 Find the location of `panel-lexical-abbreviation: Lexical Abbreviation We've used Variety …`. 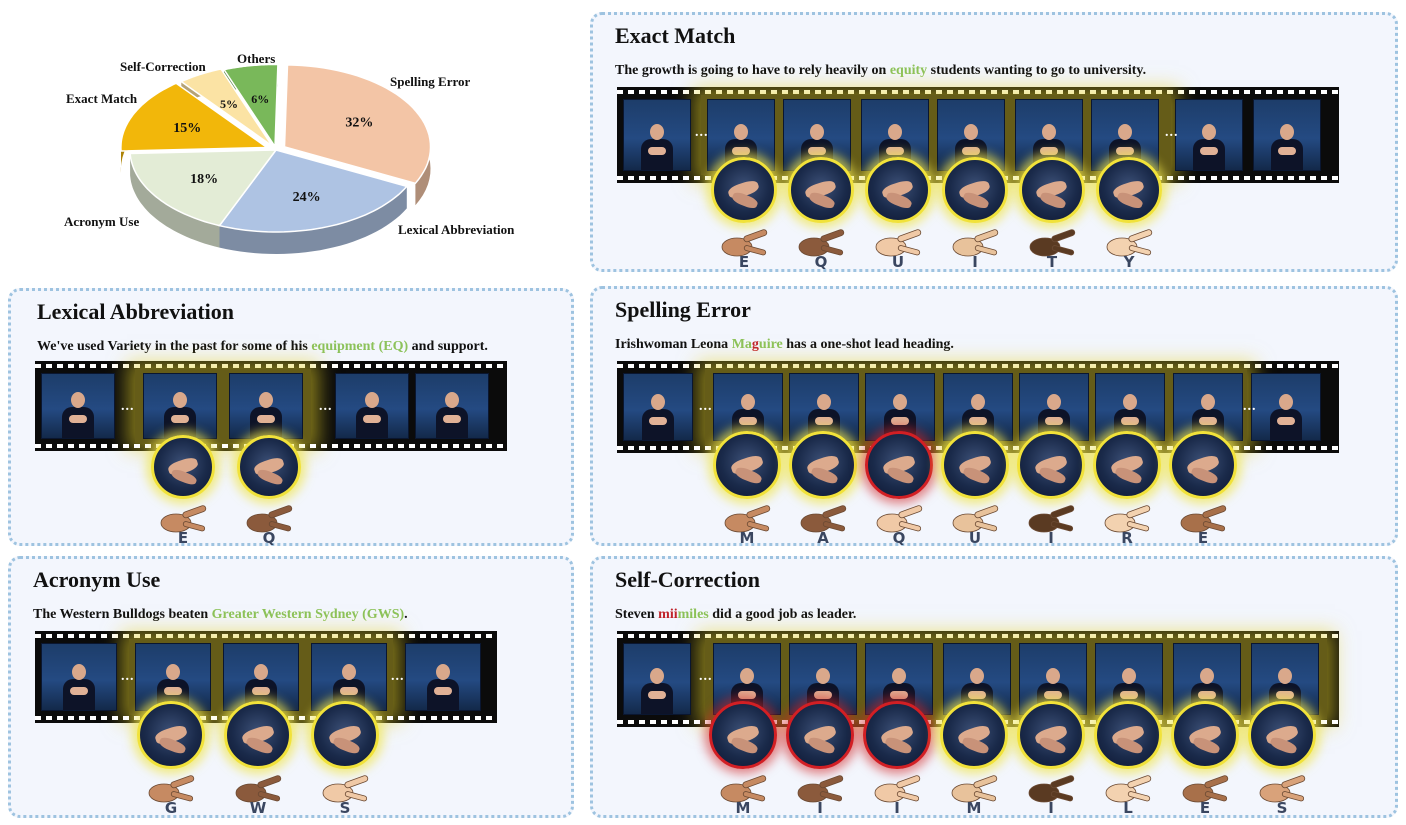

panel-lexical-abbreviation: Lexical Abbreviation We've used Variety … is located at coordinates (291, 417).